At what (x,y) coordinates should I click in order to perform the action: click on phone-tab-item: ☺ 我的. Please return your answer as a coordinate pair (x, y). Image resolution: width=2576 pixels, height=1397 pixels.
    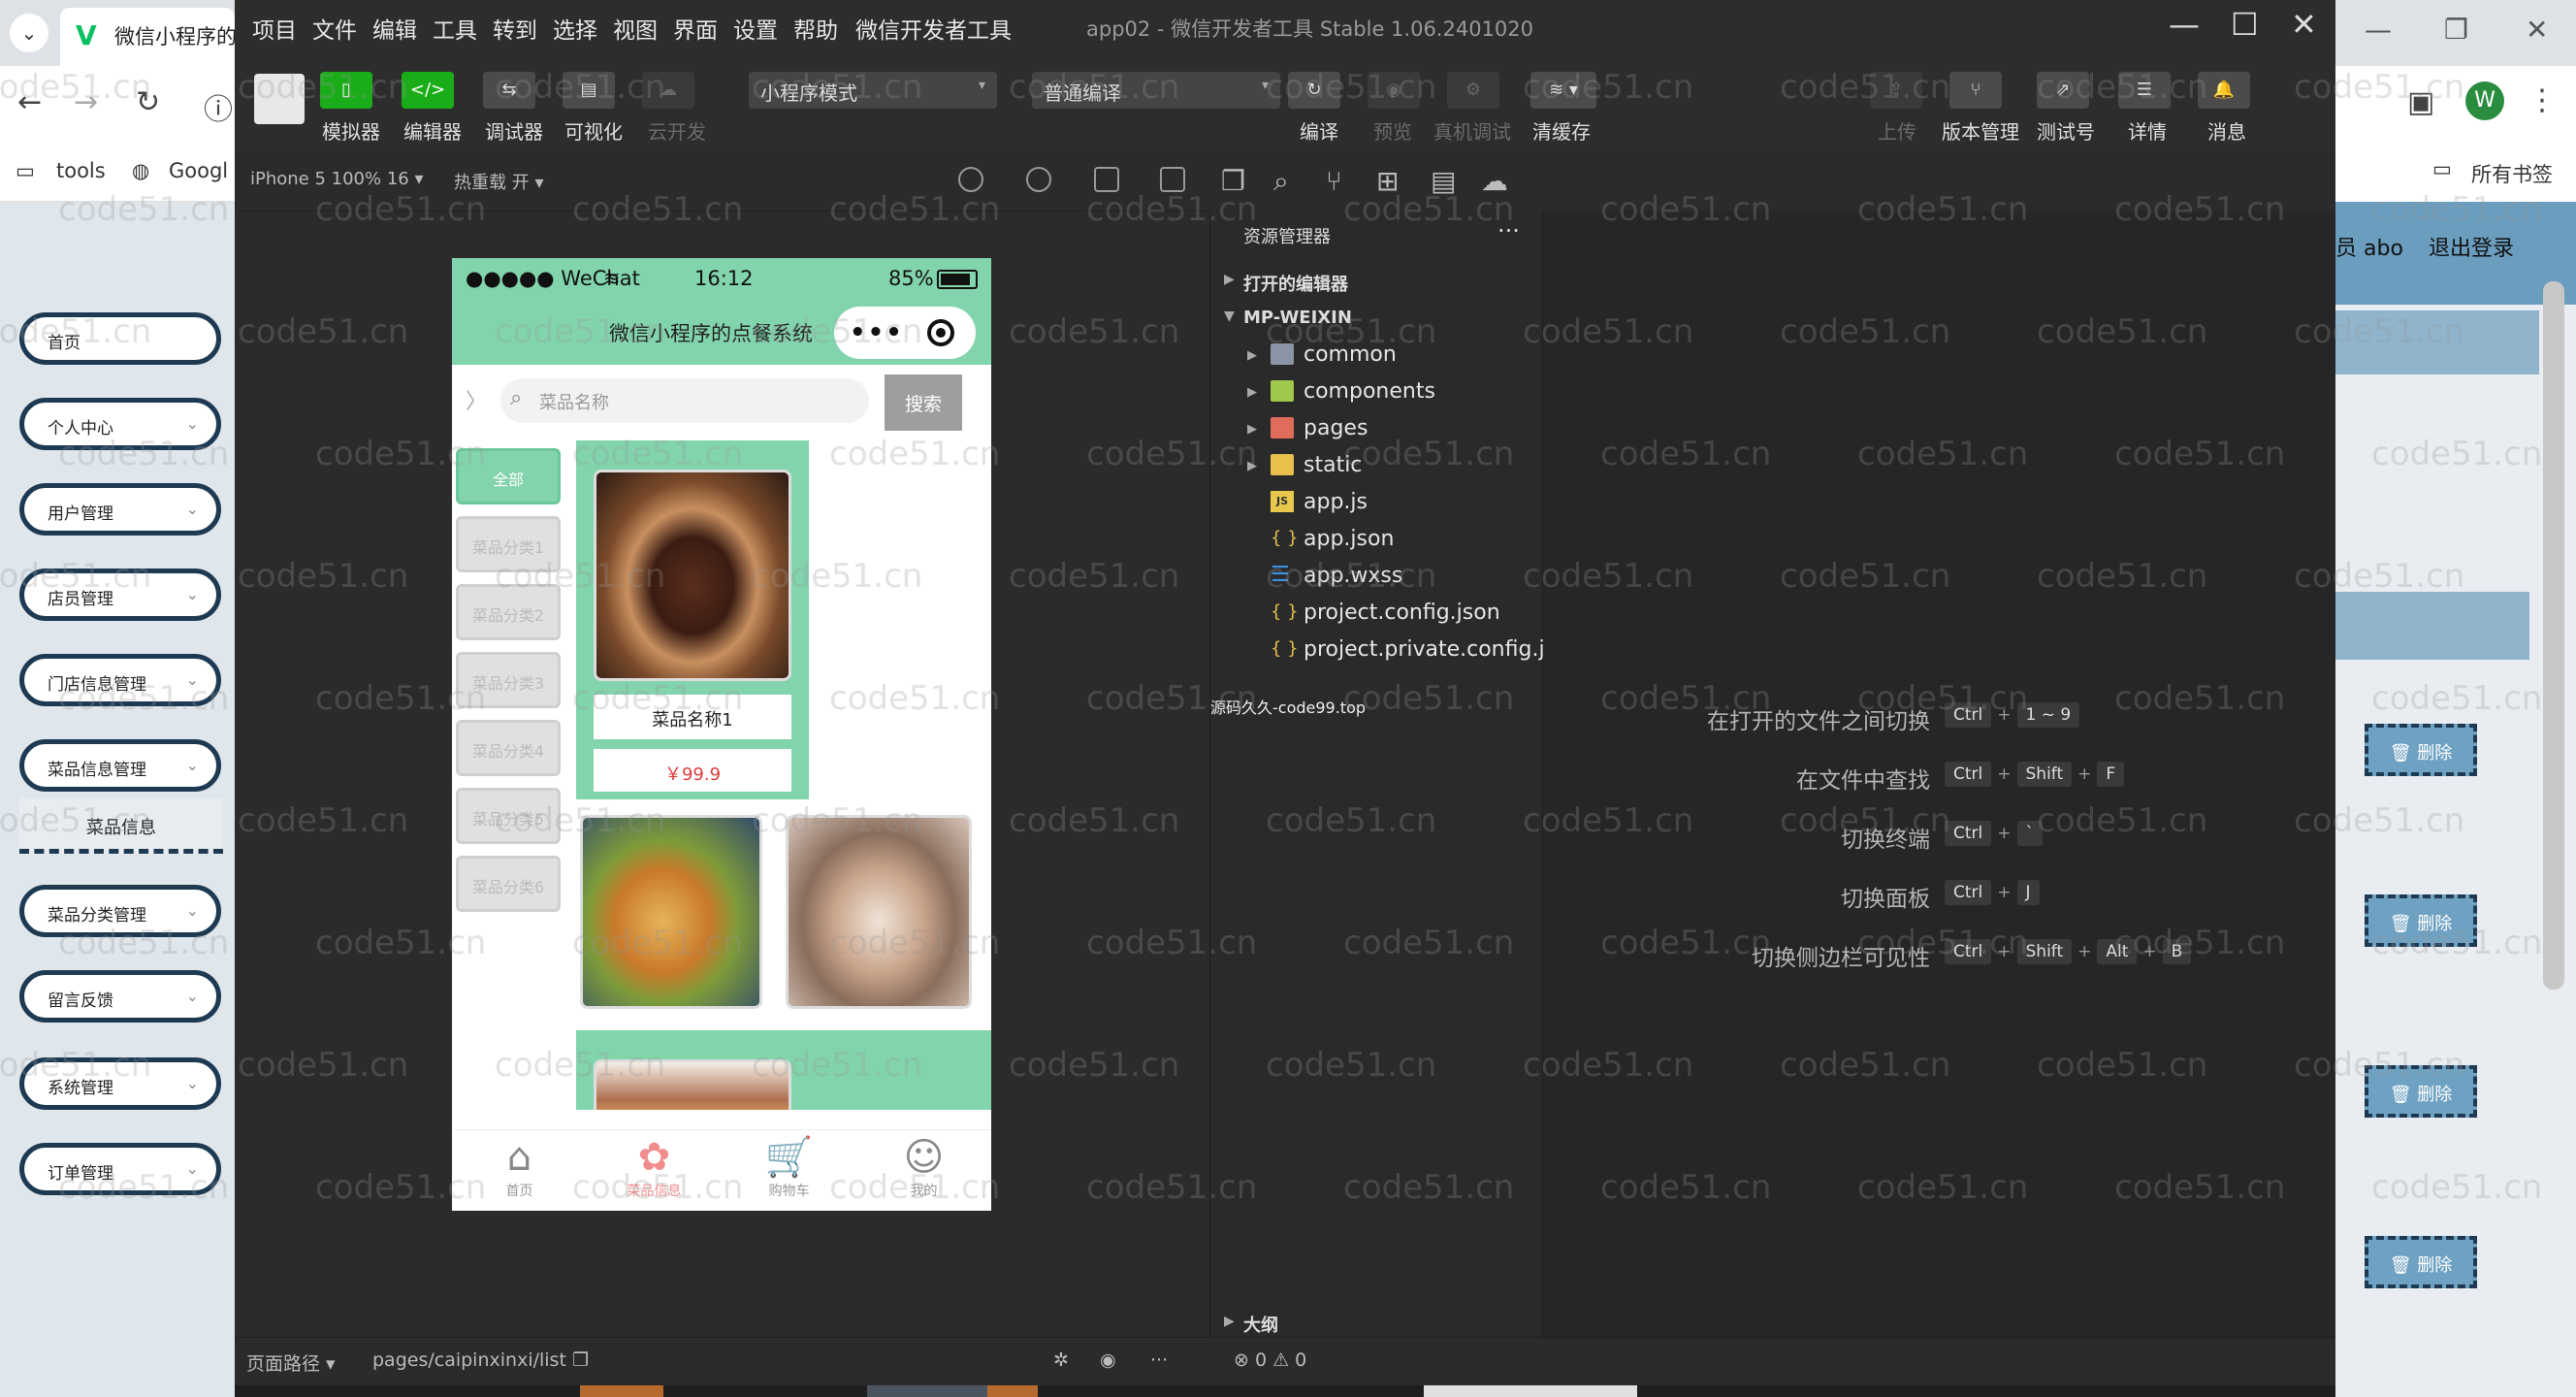
    Looking at the image, I should click on (923, 1167).